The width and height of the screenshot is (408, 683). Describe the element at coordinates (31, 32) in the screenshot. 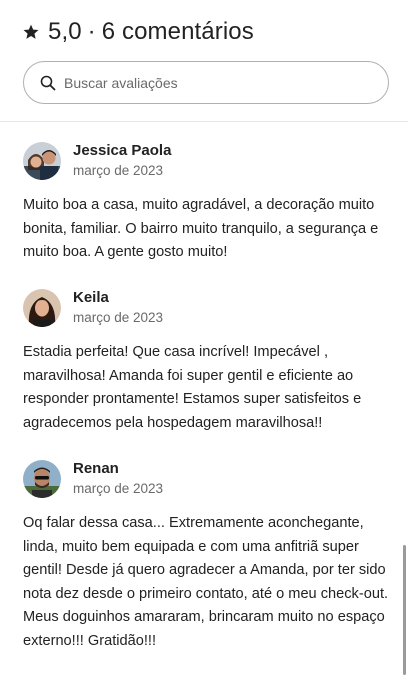

I see `star-icon` at that location.